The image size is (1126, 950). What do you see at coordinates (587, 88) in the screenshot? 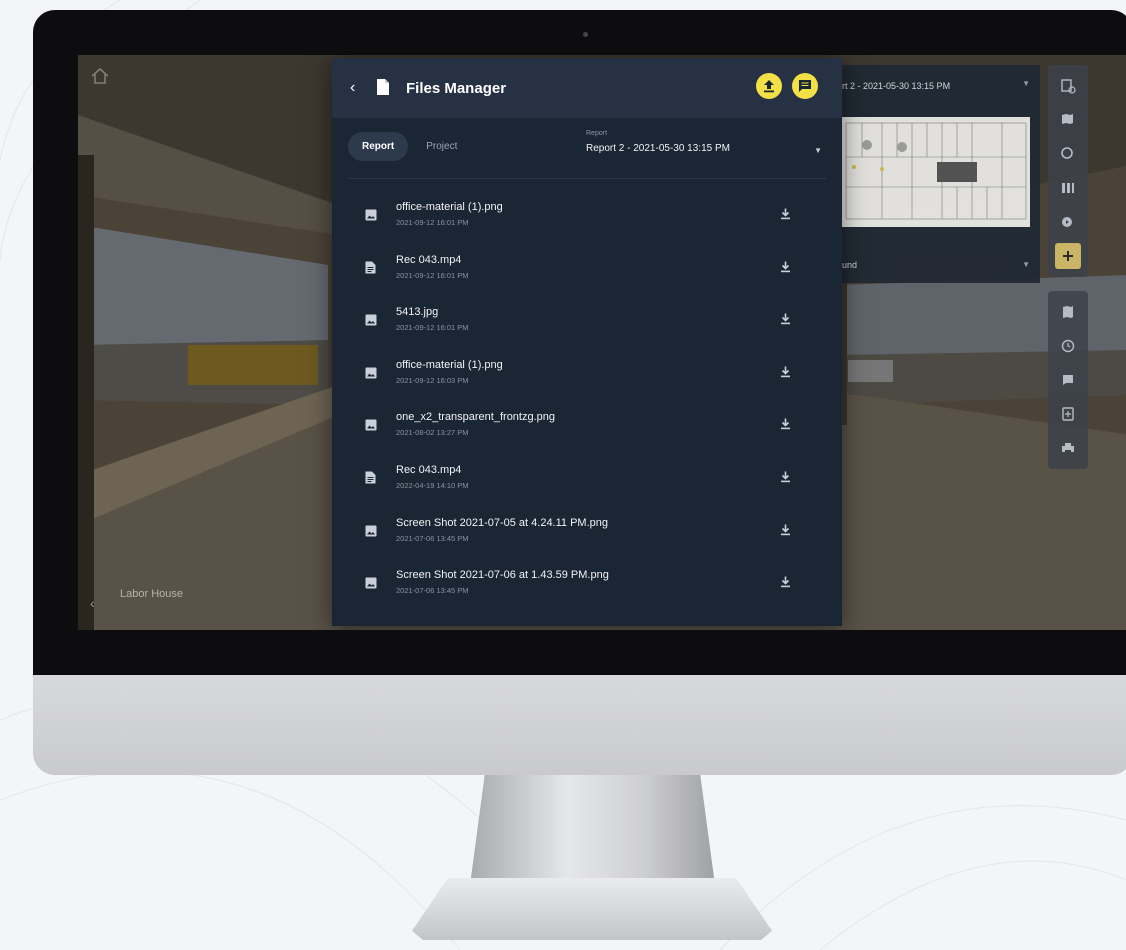
I see `files-manager-header: ‹ Files Manager` at bounding box center [587, 88].